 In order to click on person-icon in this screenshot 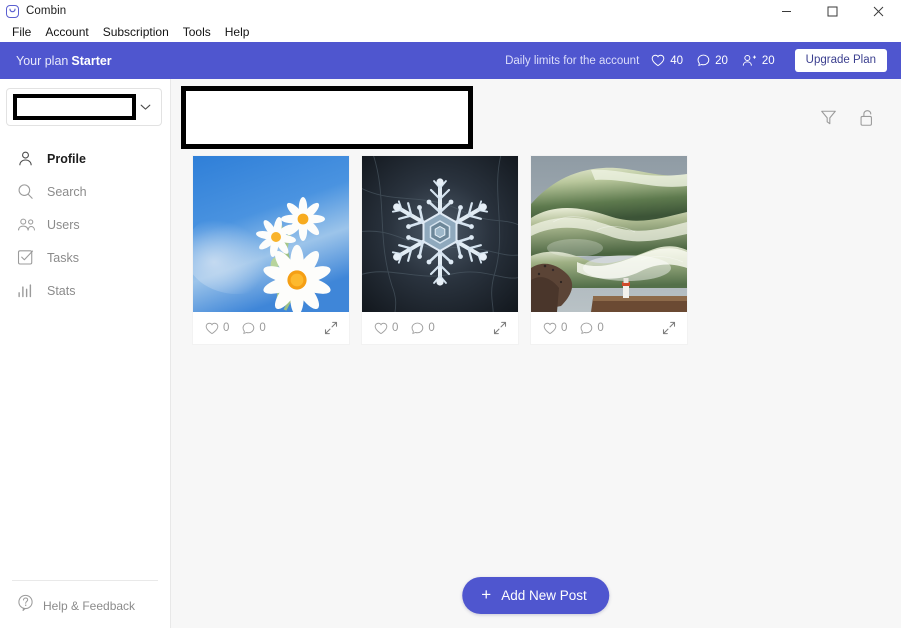, I will do `click(28, 158)`.